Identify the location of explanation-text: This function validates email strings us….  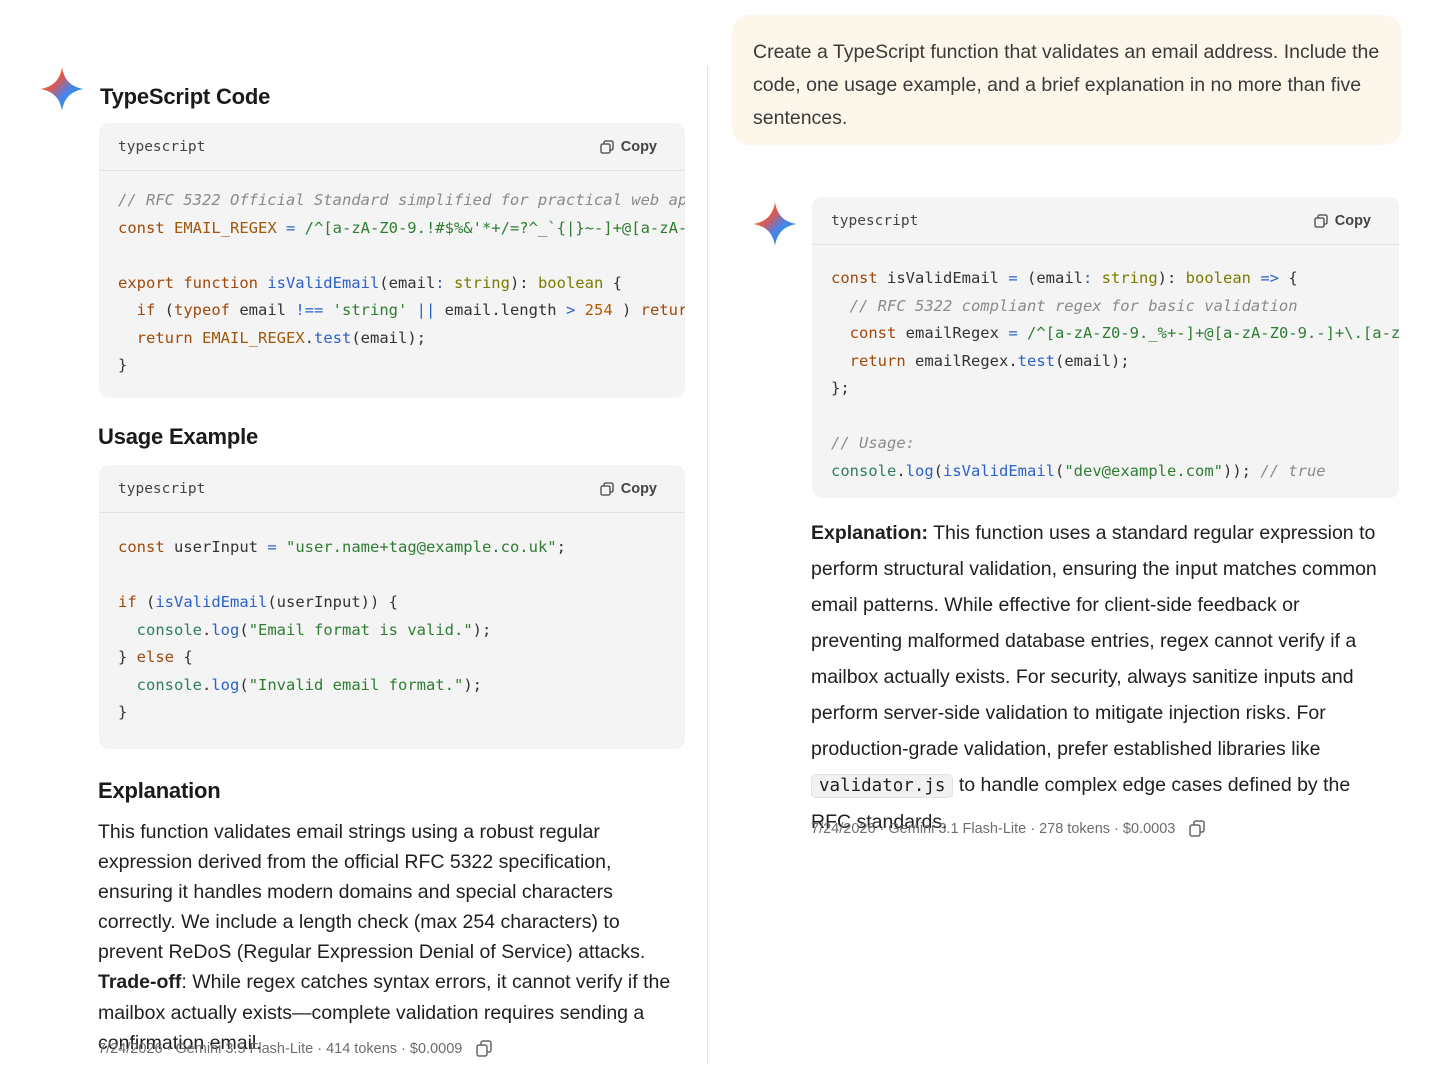
(388, 937).